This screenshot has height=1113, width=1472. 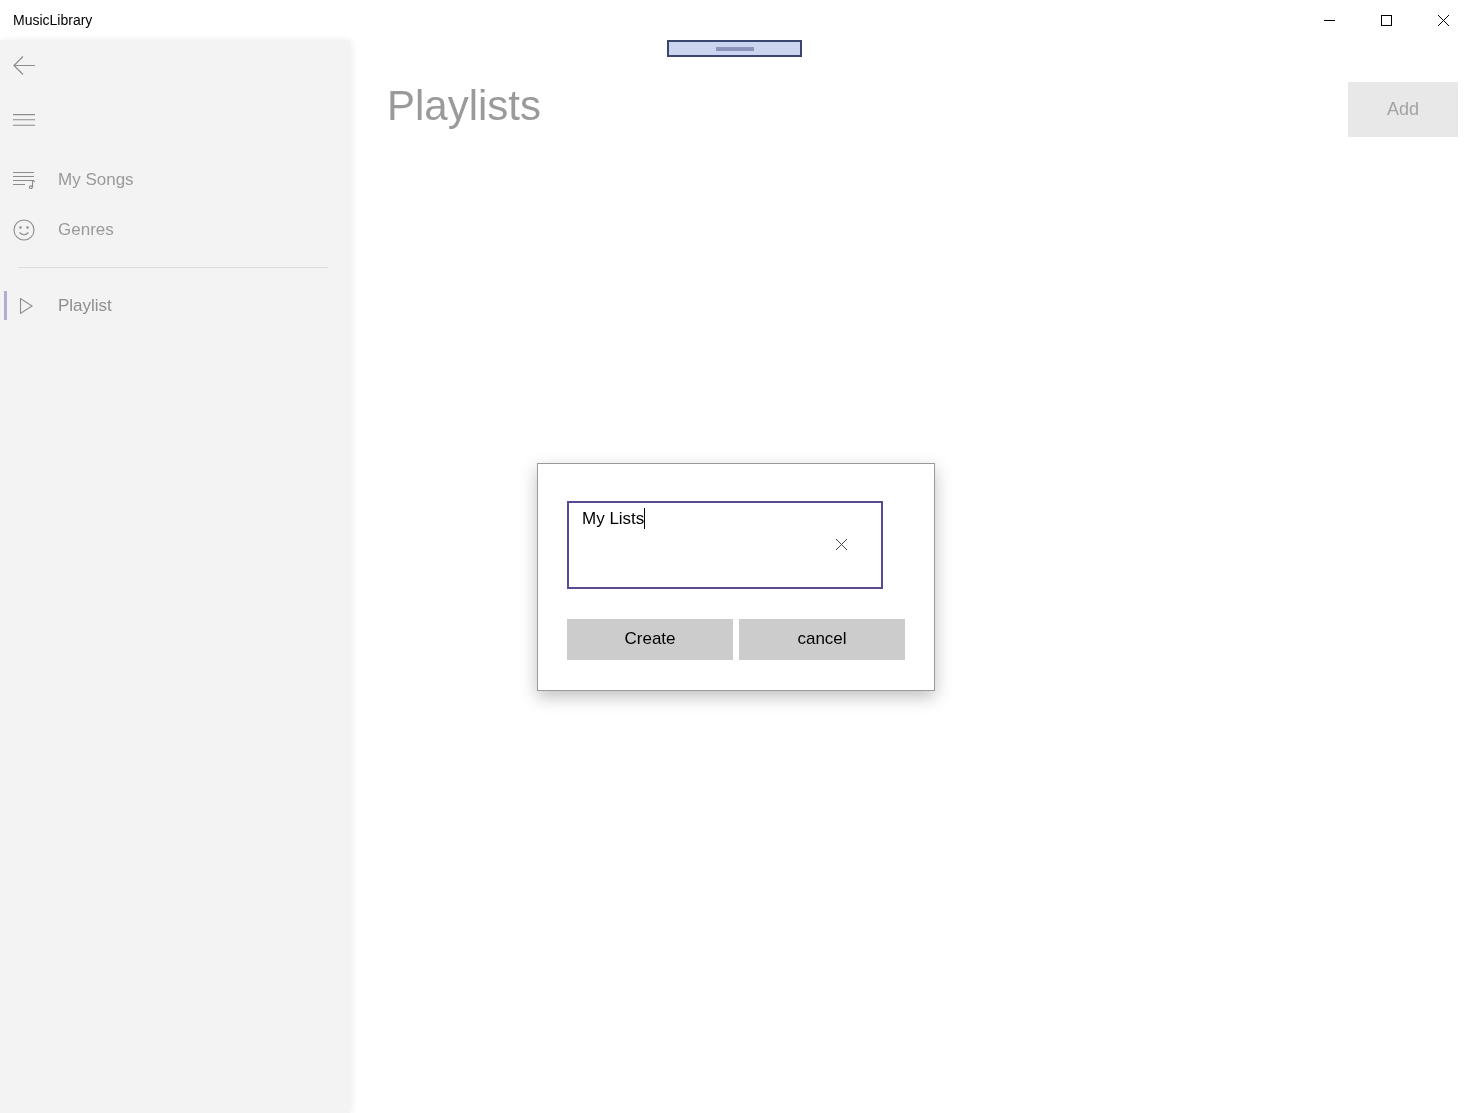 I want to click on dialog-button: Create, so click(x=650, y=639).